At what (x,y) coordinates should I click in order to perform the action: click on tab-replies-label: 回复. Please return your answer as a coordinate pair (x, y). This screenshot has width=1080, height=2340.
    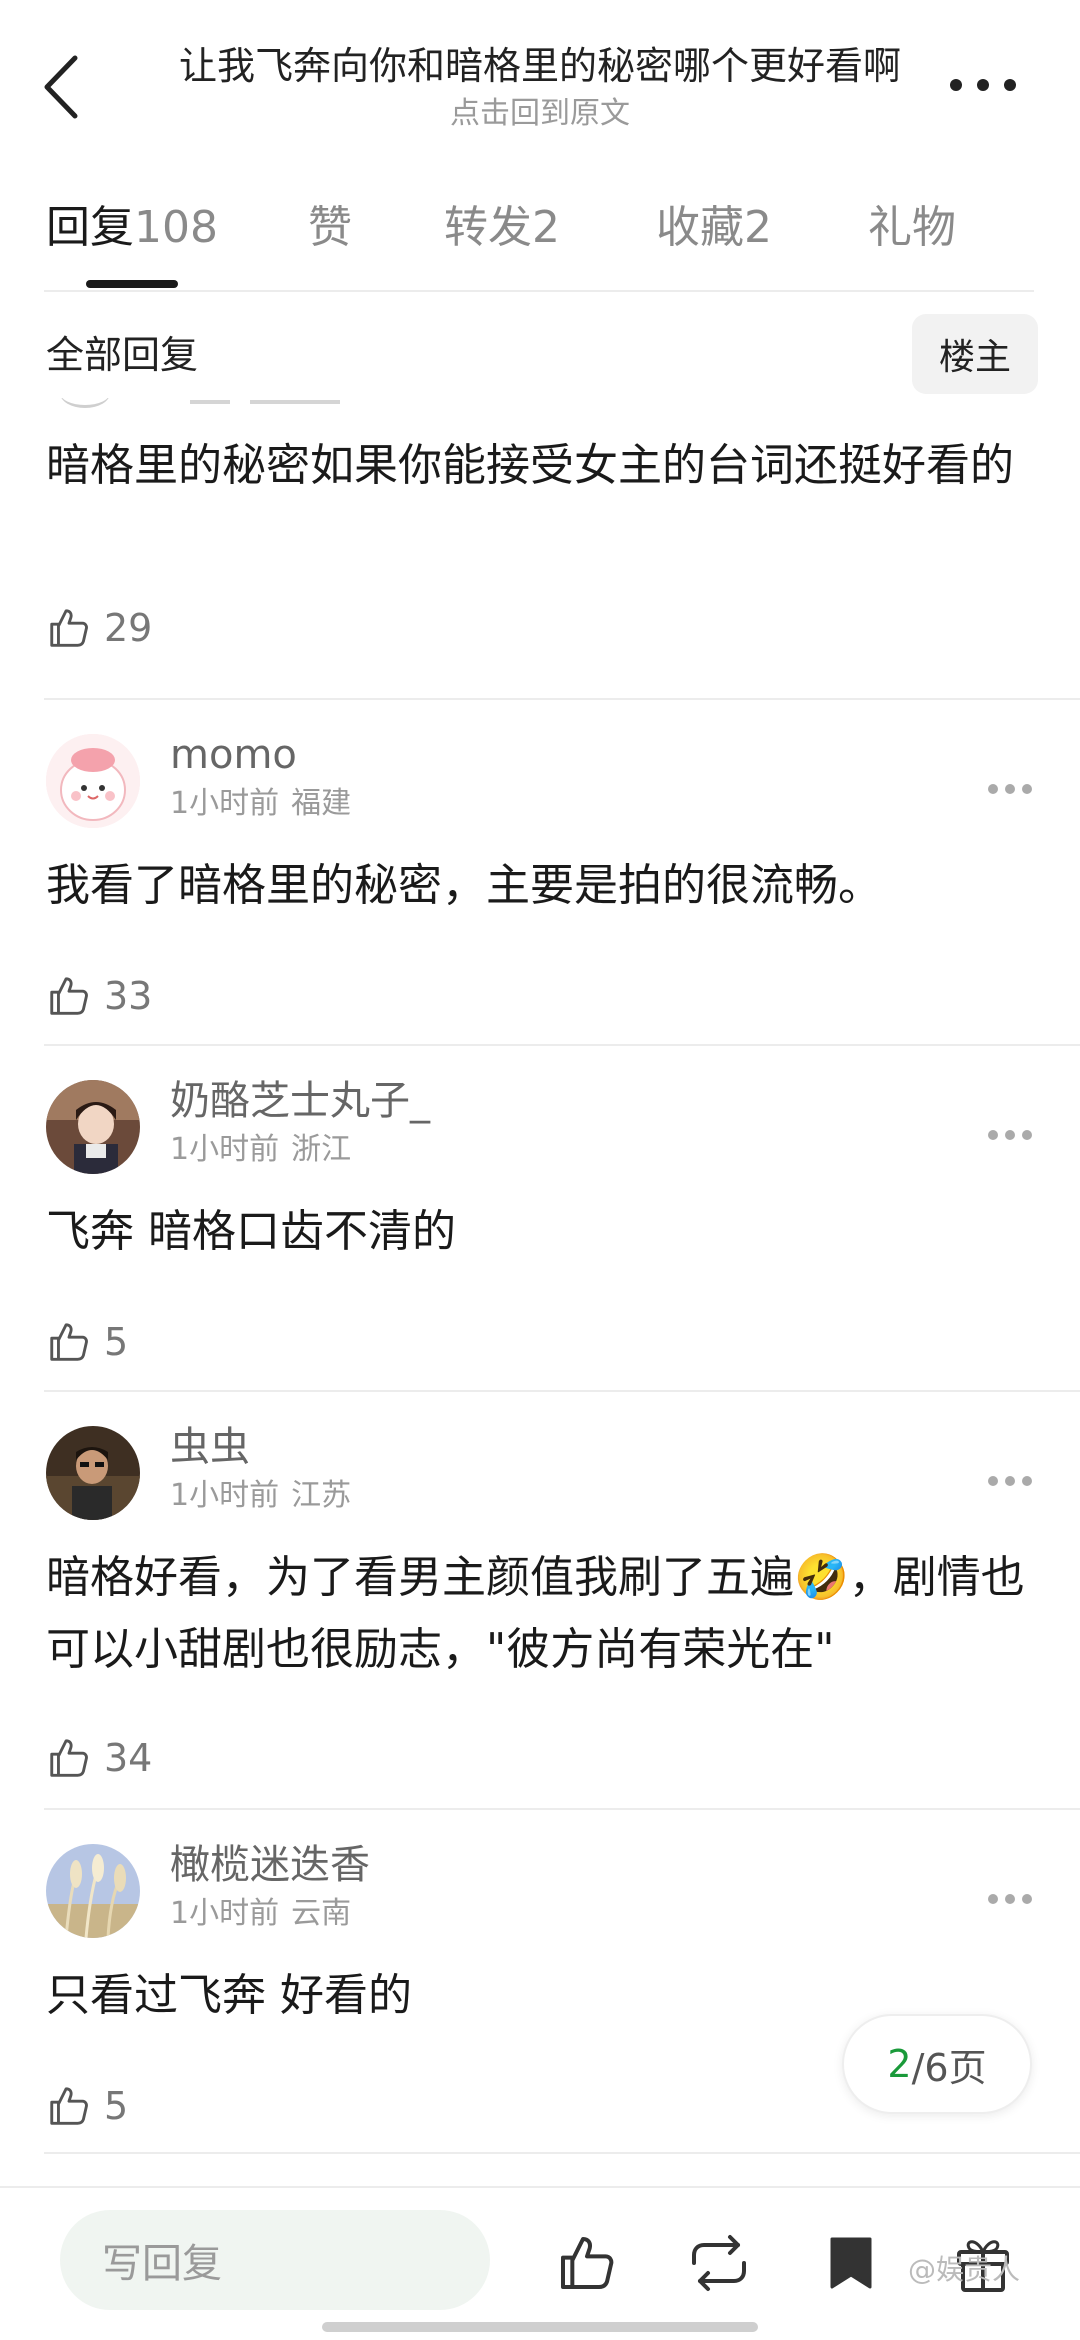
    Looking at the image, I should click on (90, 227).